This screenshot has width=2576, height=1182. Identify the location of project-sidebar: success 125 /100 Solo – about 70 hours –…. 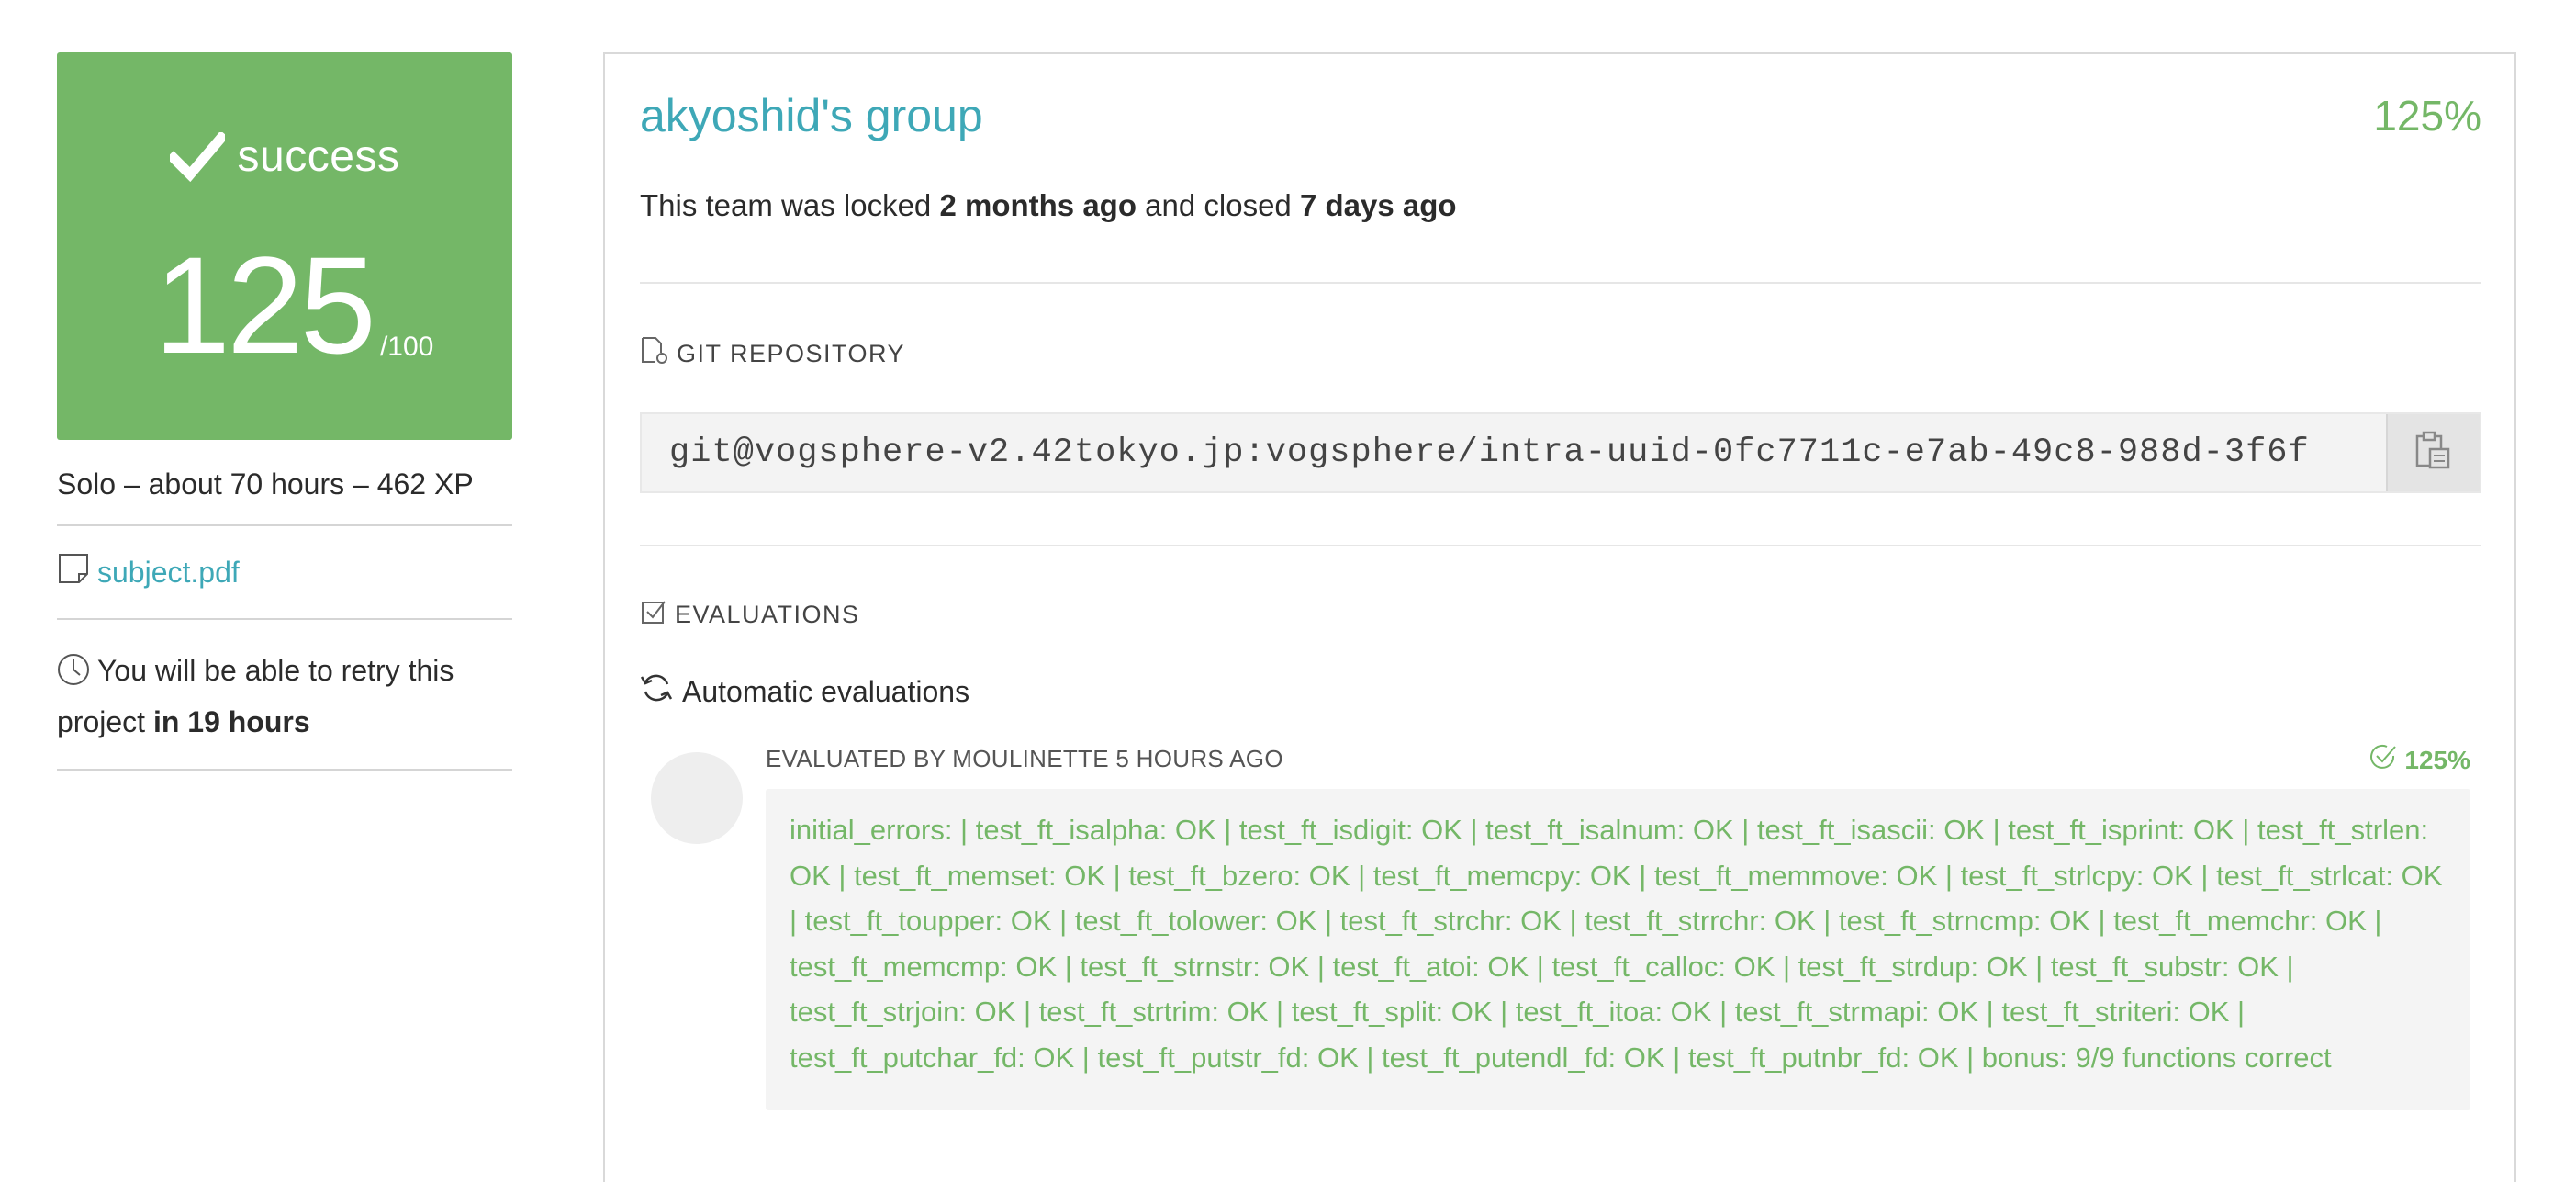
(284, 411).